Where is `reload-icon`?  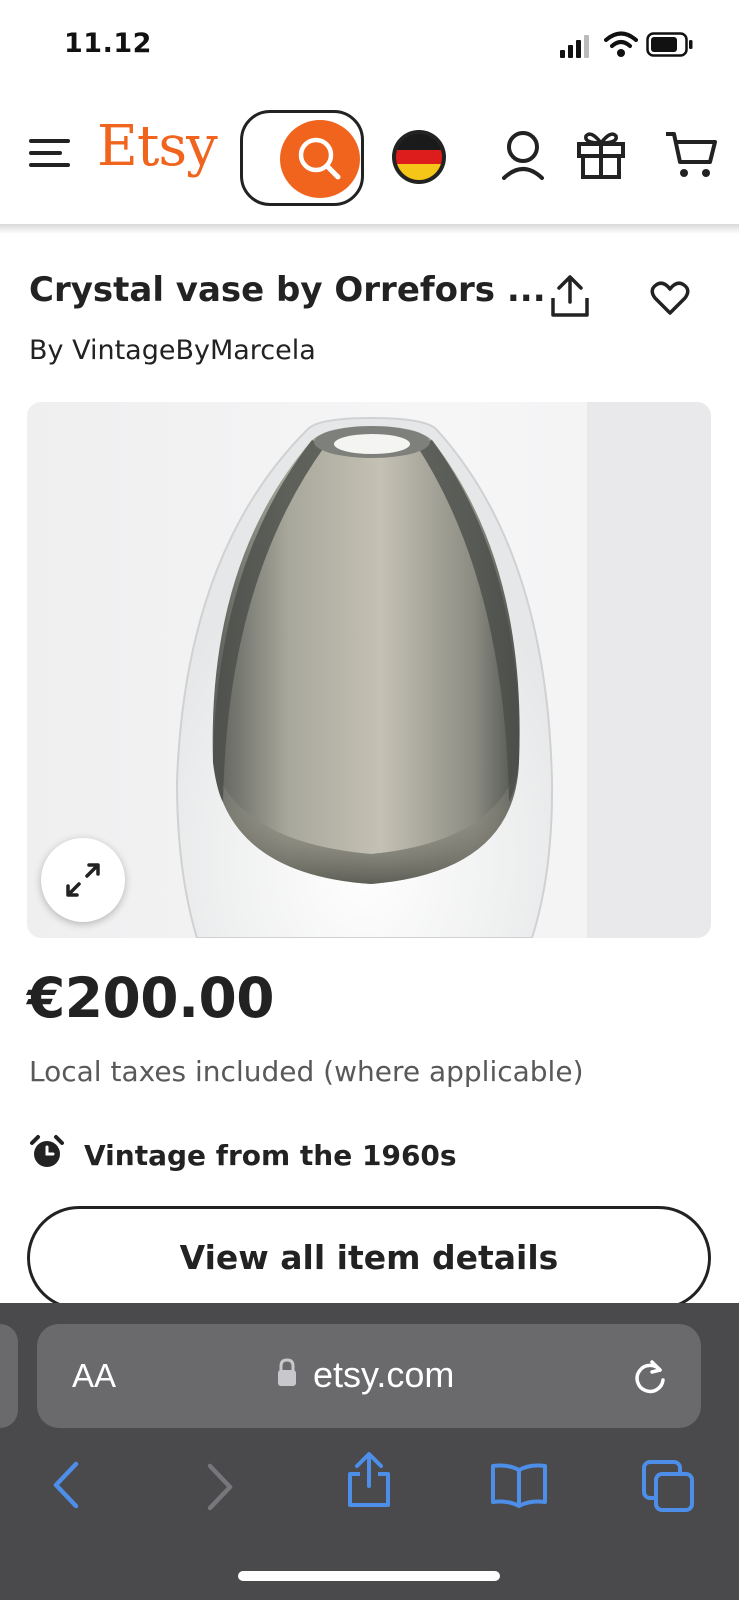 reload-icon is located at coordinates (650, 1377).